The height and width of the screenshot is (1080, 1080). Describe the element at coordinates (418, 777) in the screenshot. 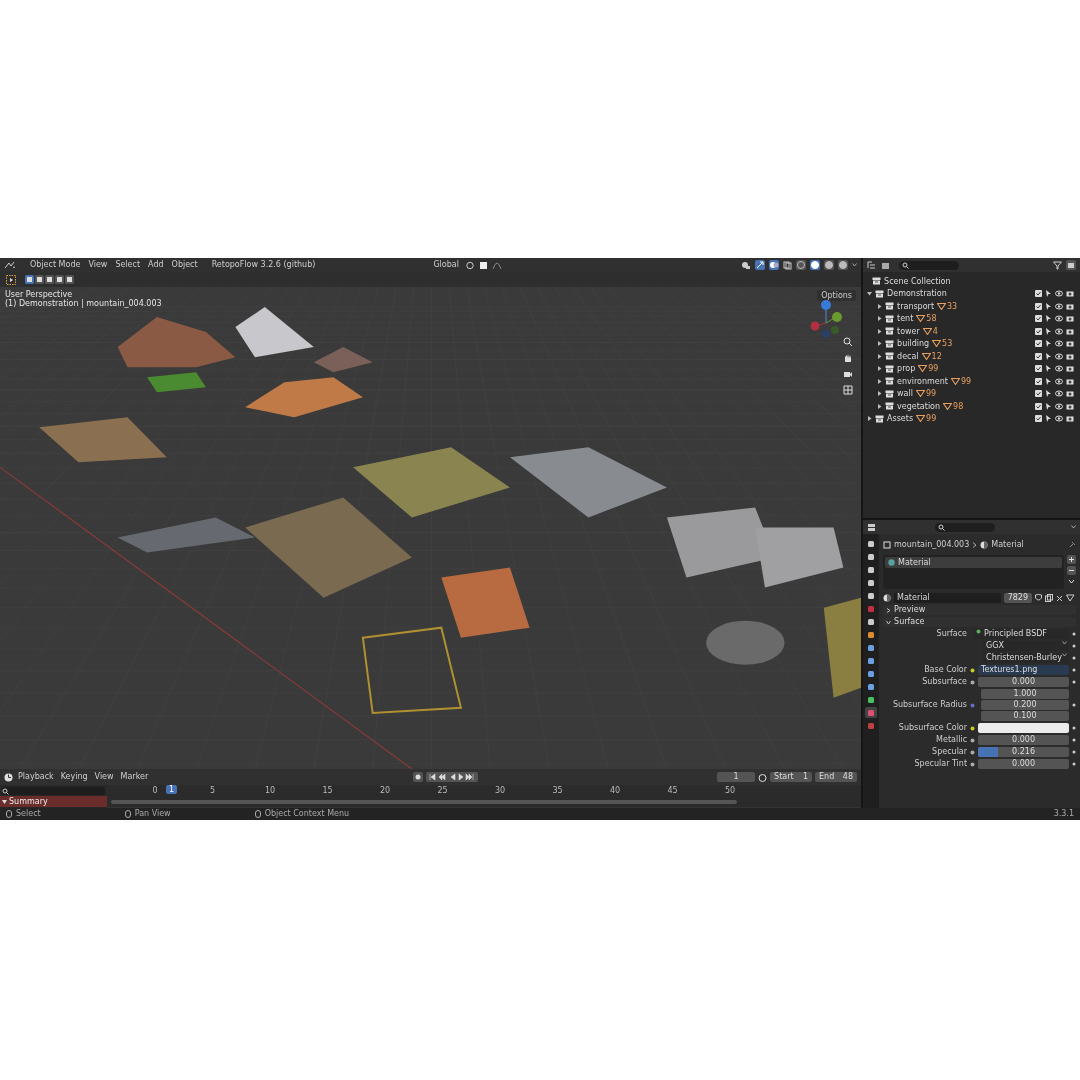

I see `record-icon` at that location.